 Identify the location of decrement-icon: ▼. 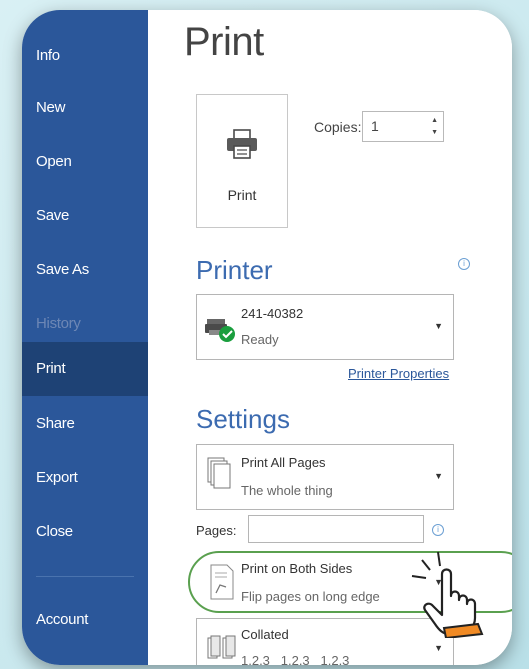
(434, 132).